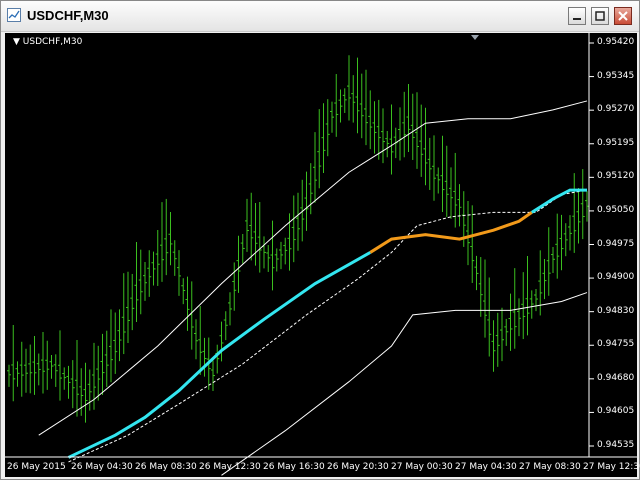  Describe the element at coordinates (616, 176) in the screenshot. I see `price-tick-label: 0.95120` at that location.